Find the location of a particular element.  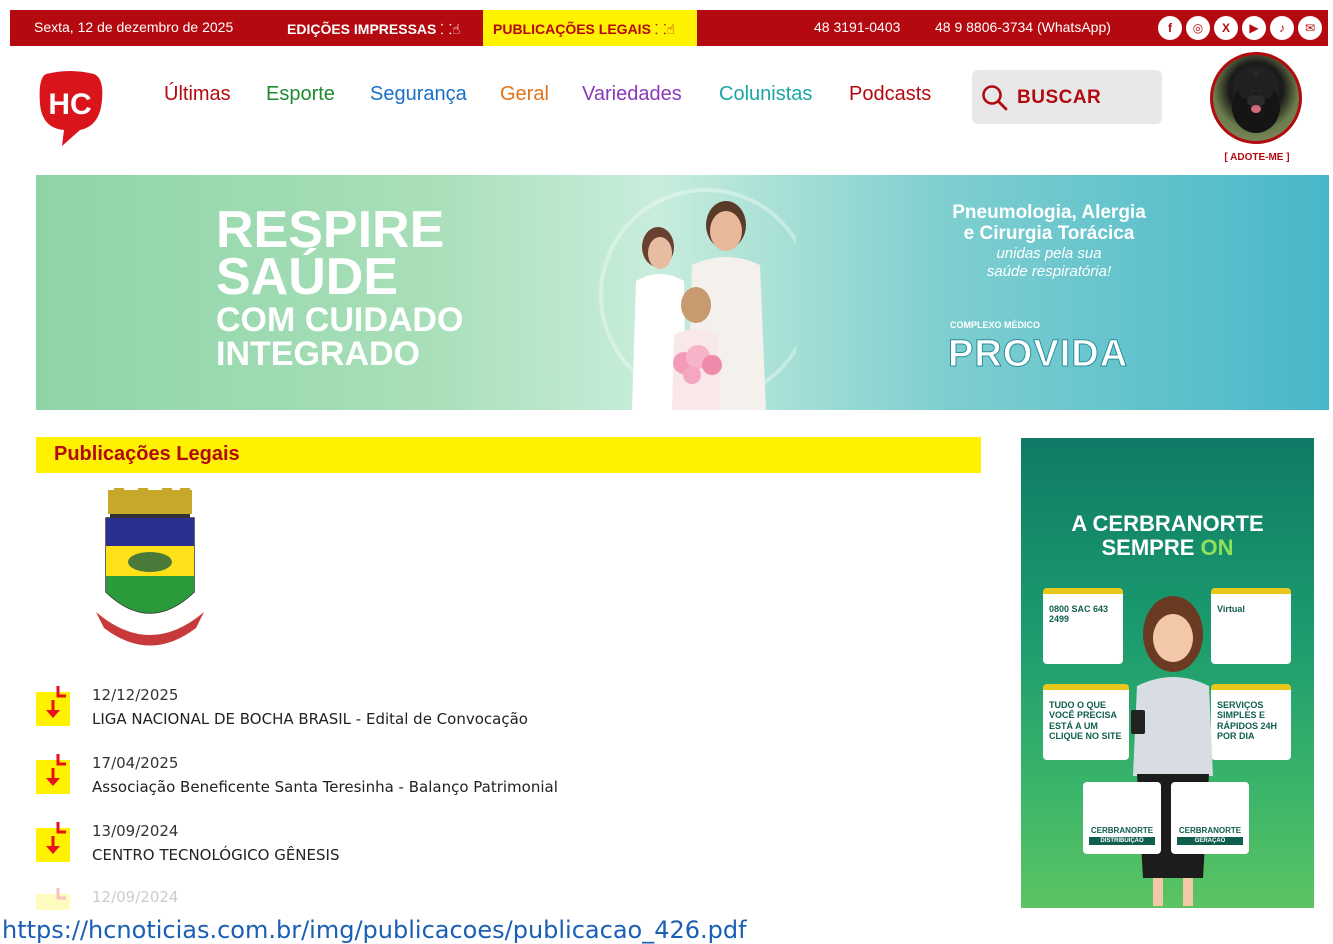

banner-specialty-line: e Cirurgia Torácica is located at coordinates (1049, 233).